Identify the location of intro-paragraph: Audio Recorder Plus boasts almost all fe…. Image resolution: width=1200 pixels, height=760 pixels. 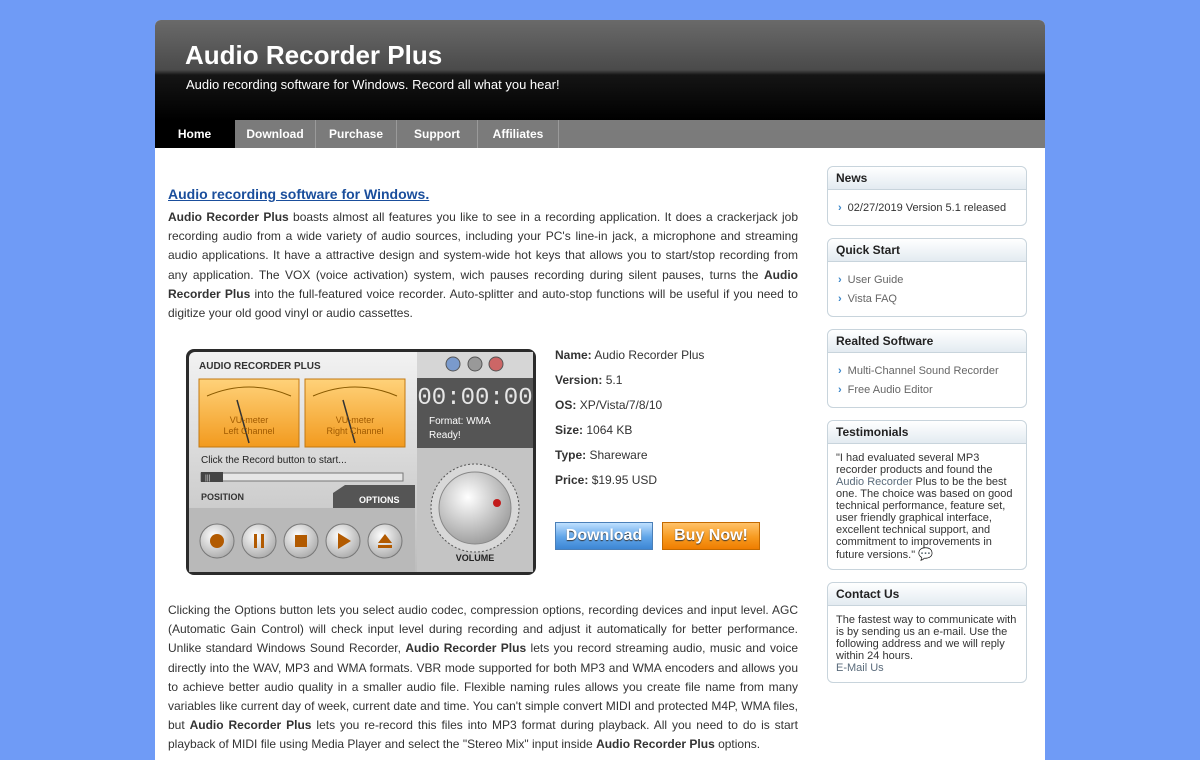
(483, 265).